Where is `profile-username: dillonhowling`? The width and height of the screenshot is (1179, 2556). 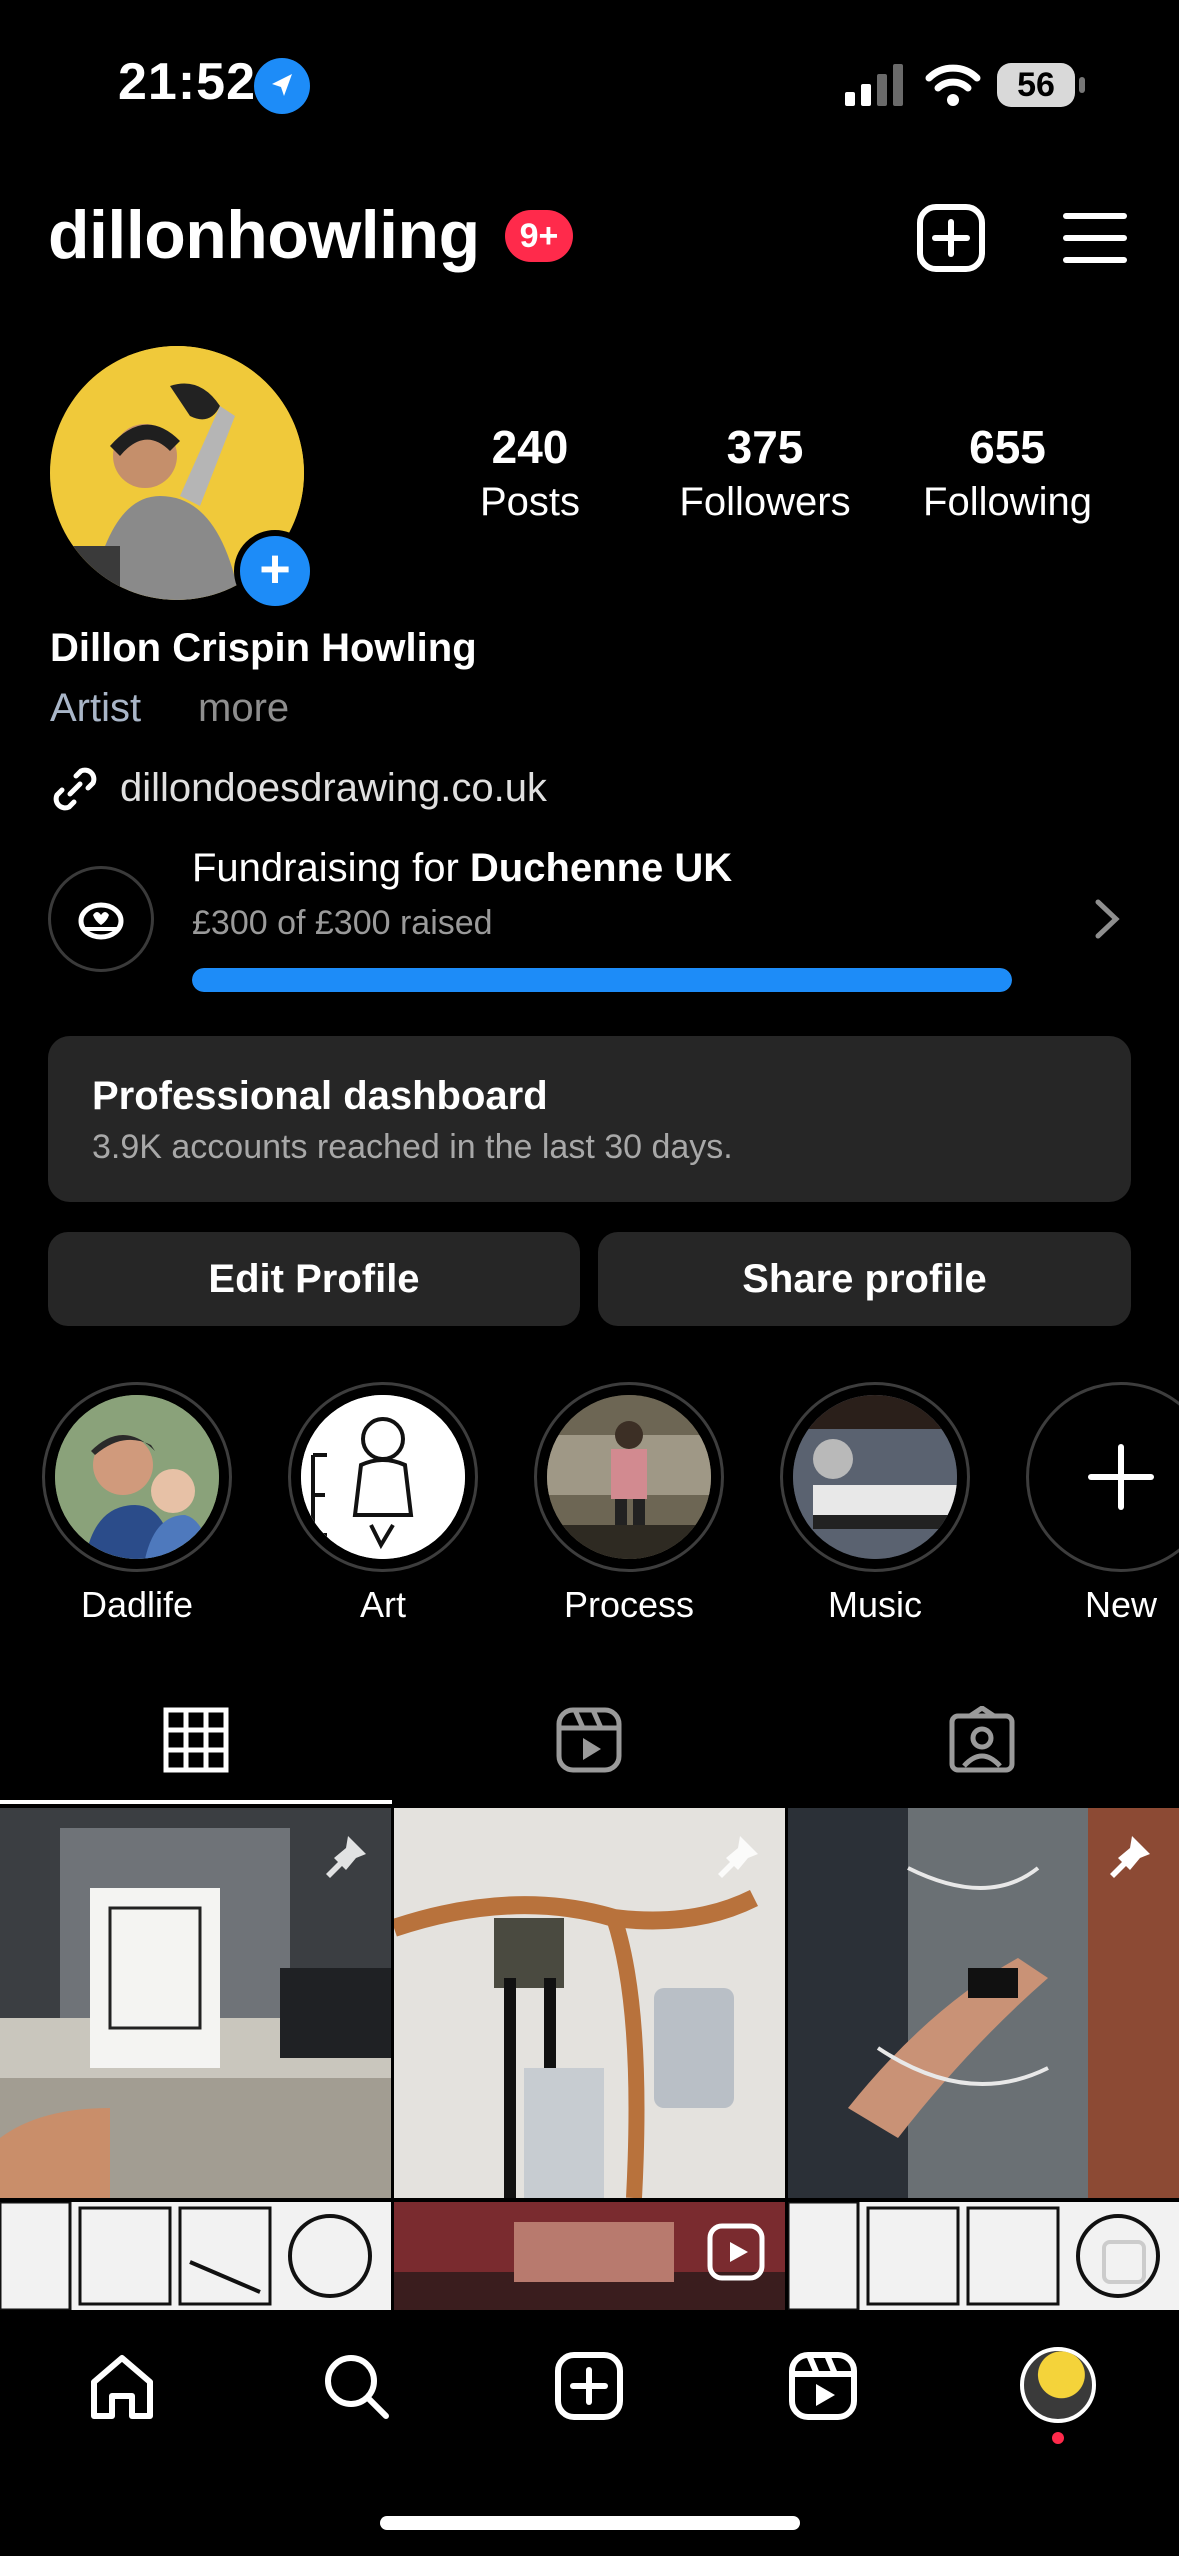 profile-username: dillonhowling is located at coordinates (264, 235).